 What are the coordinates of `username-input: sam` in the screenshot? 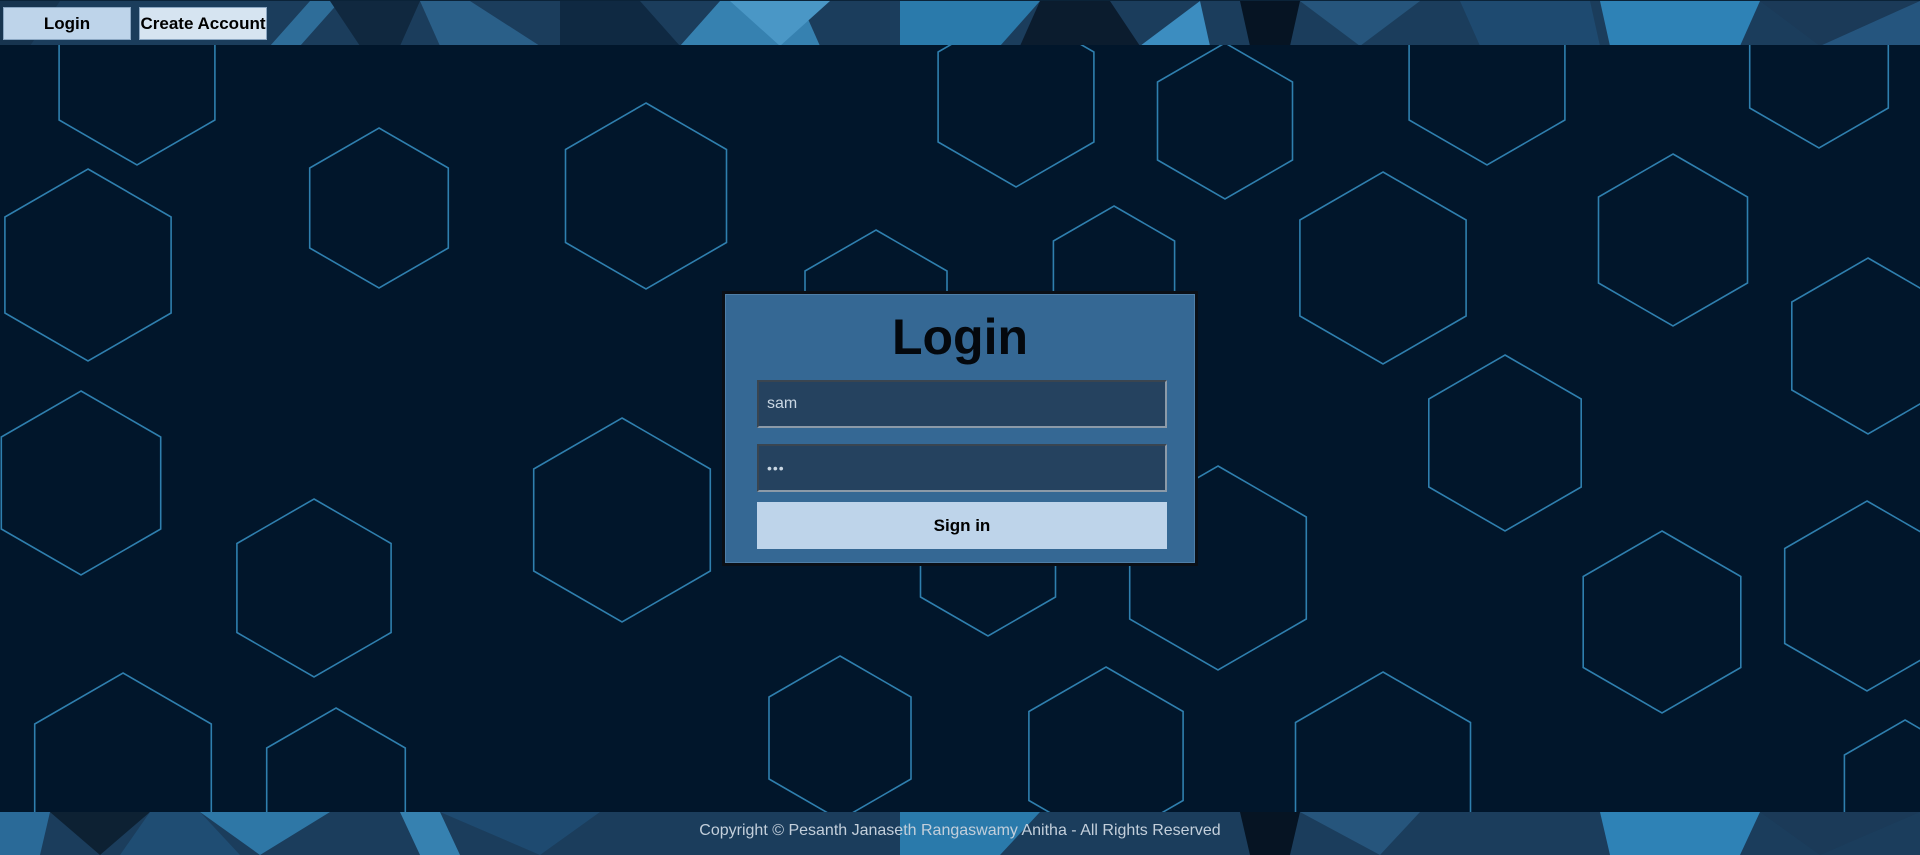 It's located at (962, 404).